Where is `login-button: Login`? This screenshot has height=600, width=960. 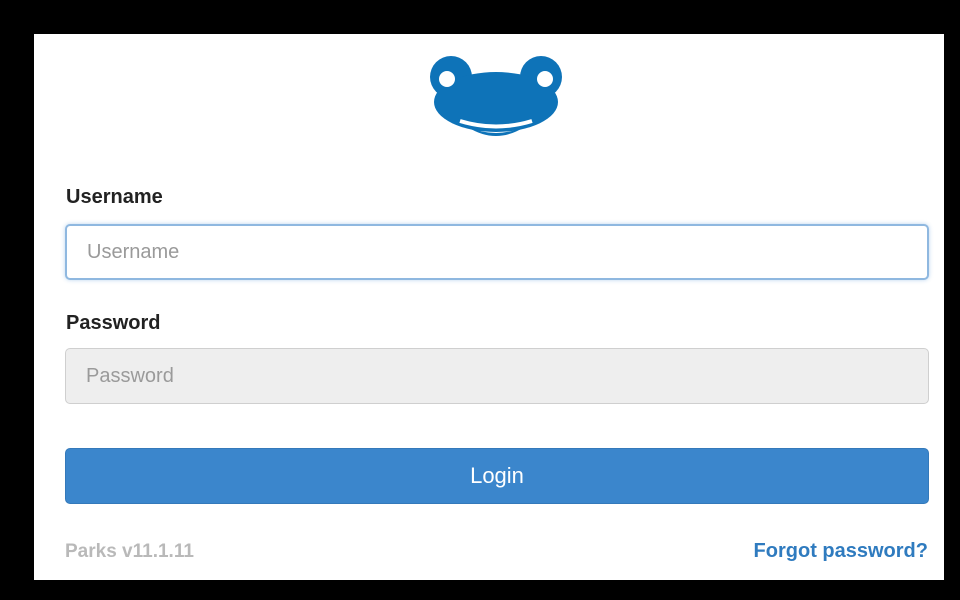
login-button: Login is located at coordinates (497, 476).